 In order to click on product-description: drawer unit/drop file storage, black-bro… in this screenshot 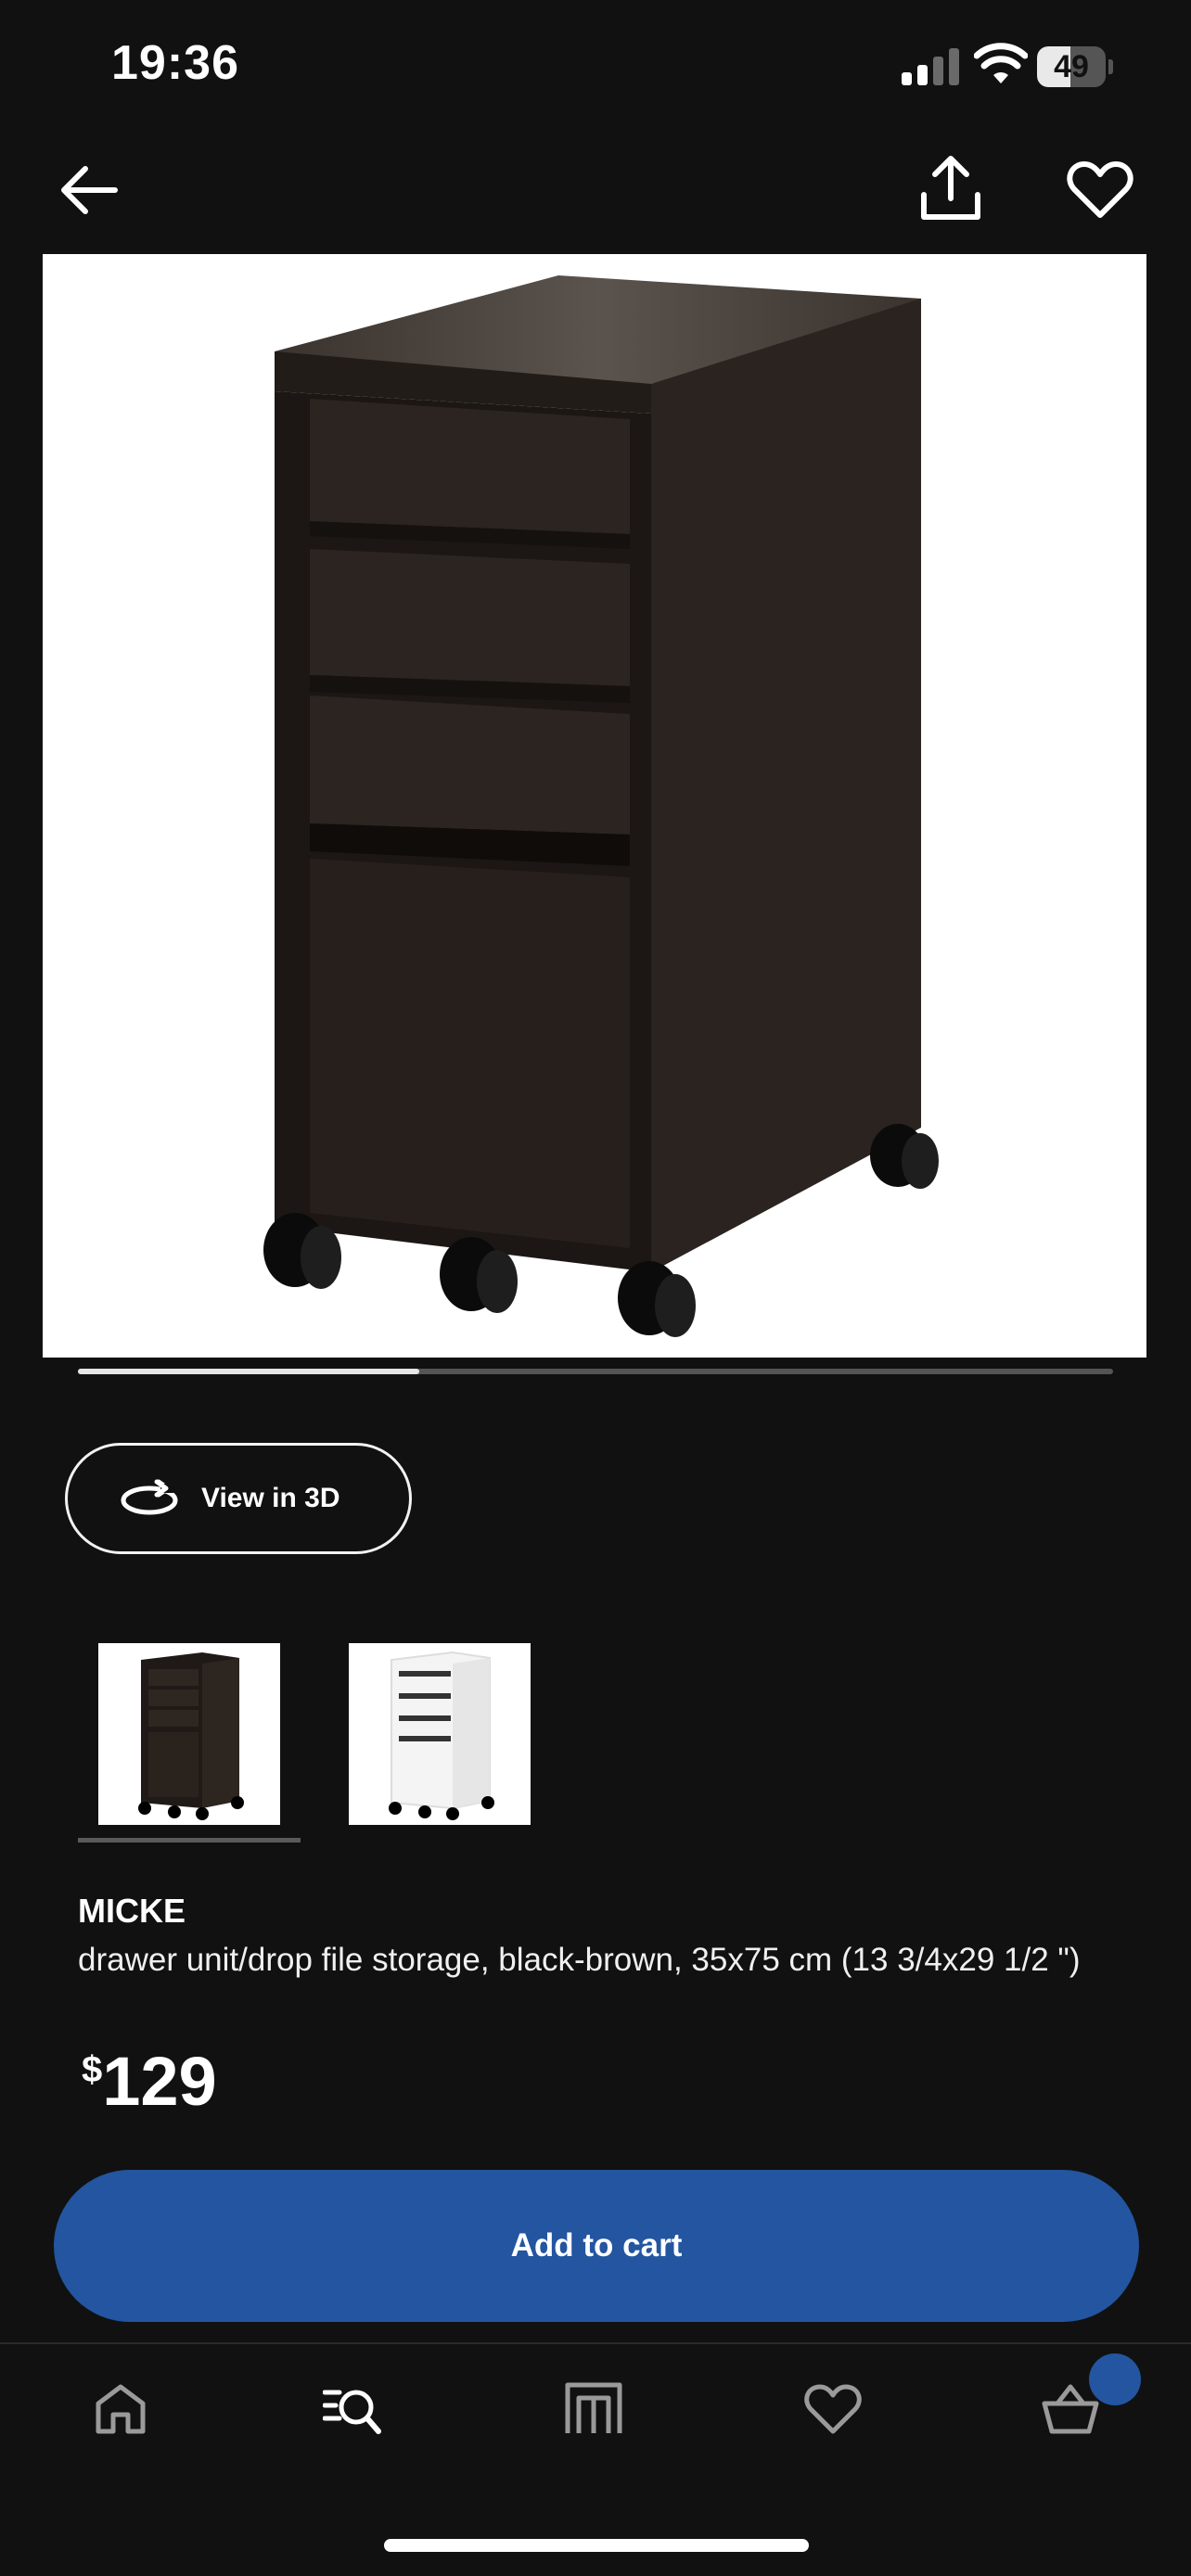, I will do `click(579, 1960)`.